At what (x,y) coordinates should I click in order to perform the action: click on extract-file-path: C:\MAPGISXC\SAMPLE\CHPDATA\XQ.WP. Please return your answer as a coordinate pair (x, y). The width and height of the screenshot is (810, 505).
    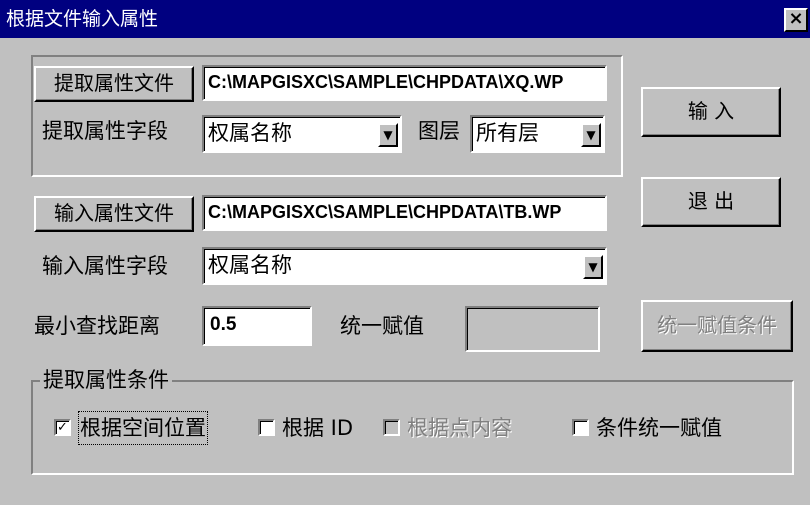
    Looking at the image, I should click on (404, 83).